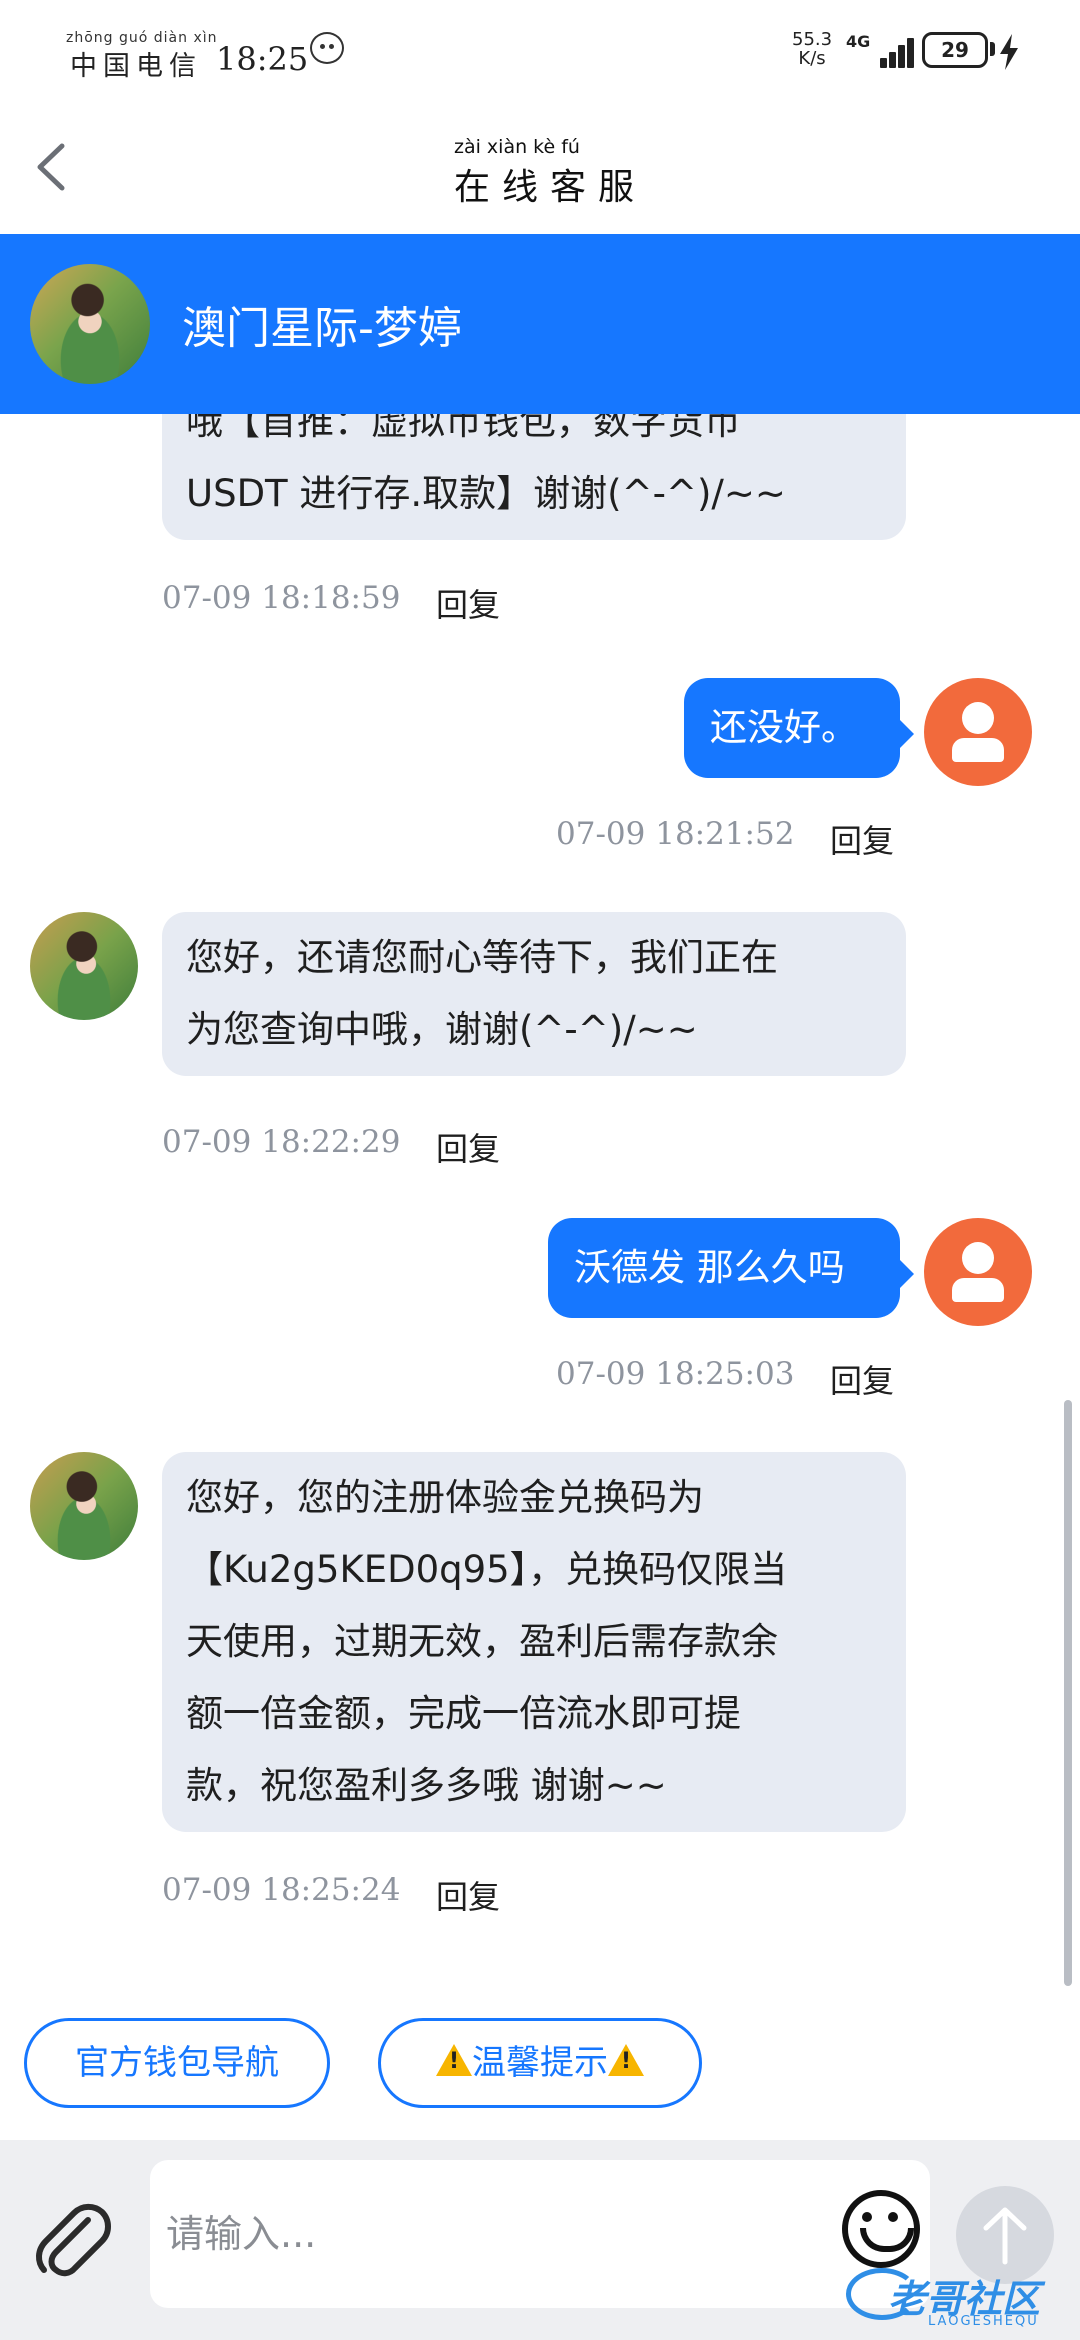 Image resolution: width=1080 pixels, height=2340 pixels. I want to click on message-time: 07-09 18:25:24, so click(281, 1890).